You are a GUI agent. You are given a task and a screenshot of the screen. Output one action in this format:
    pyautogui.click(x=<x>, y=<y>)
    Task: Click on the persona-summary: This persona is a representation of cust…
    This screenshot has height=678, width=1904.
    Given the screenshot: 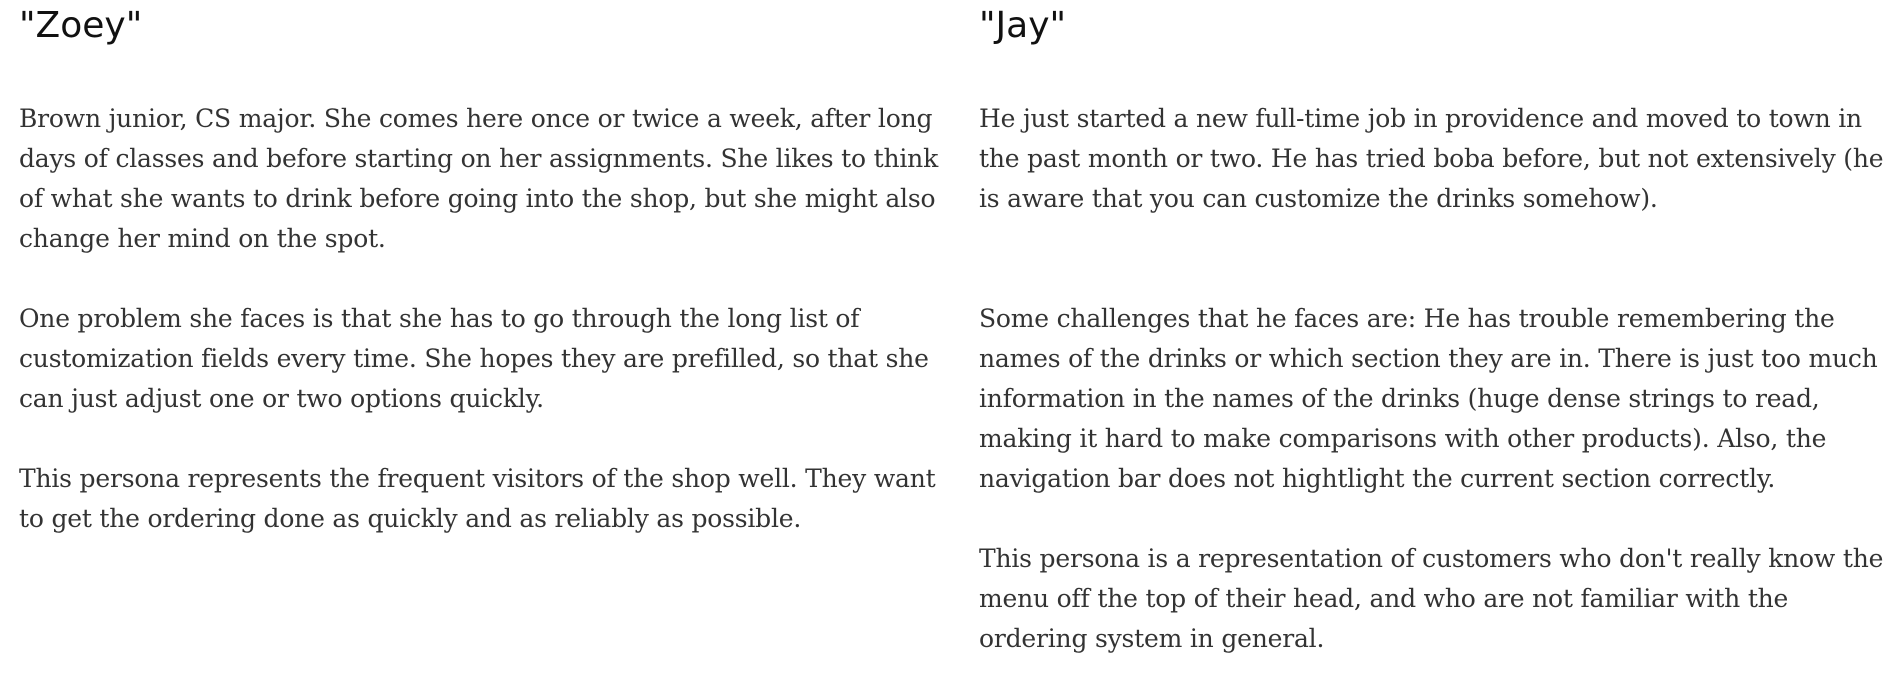 What is the action you would take?
    pyautogui.click(x=1431, y=598)
    